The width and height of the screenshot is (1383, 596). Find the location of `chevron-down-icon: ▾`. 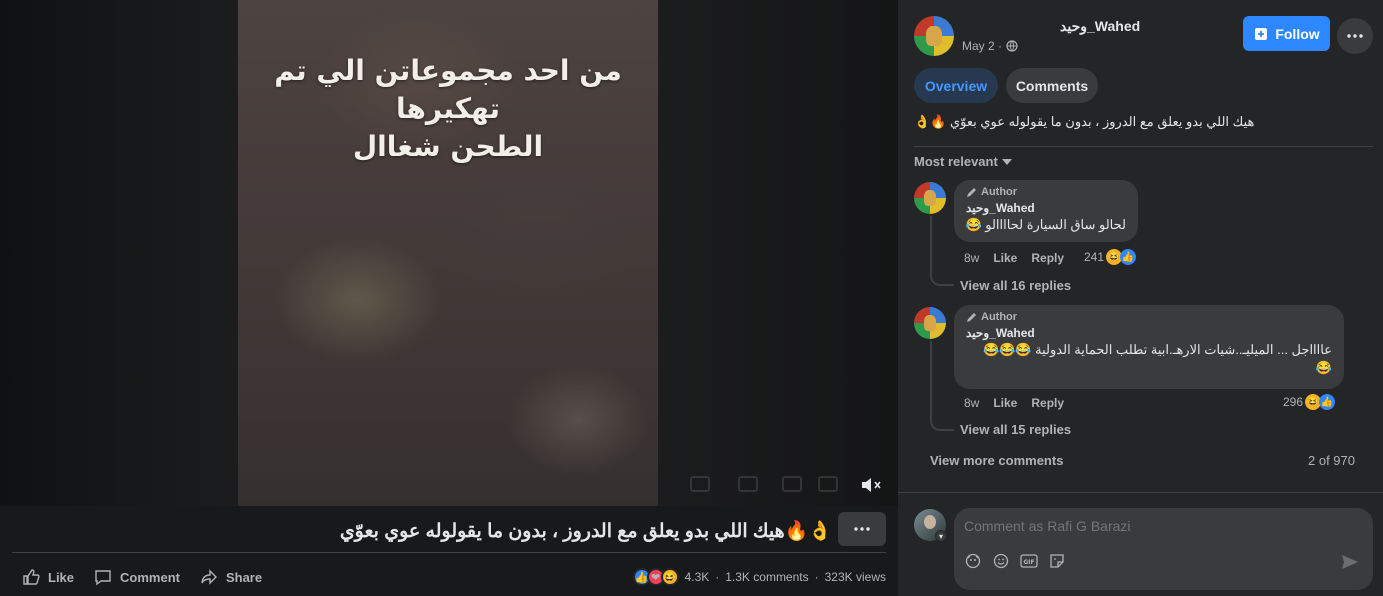

chevron-down-icon: ▾ is located at coordinates (941, 536).